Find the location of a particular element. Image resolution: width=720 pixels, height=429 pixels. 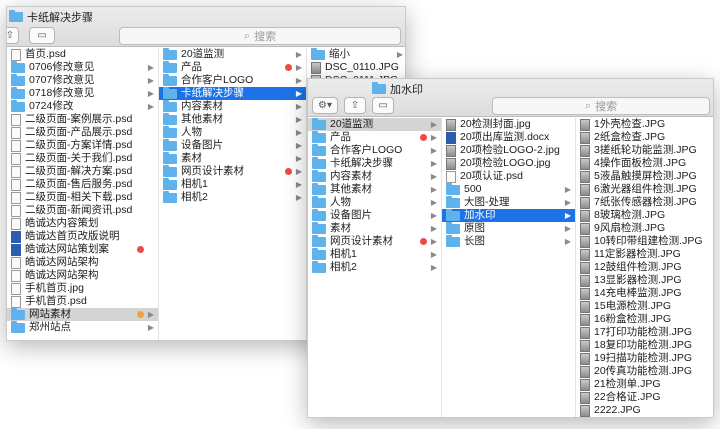

list-item: 20检测封面.jpg is located at coordinates (508, 124).